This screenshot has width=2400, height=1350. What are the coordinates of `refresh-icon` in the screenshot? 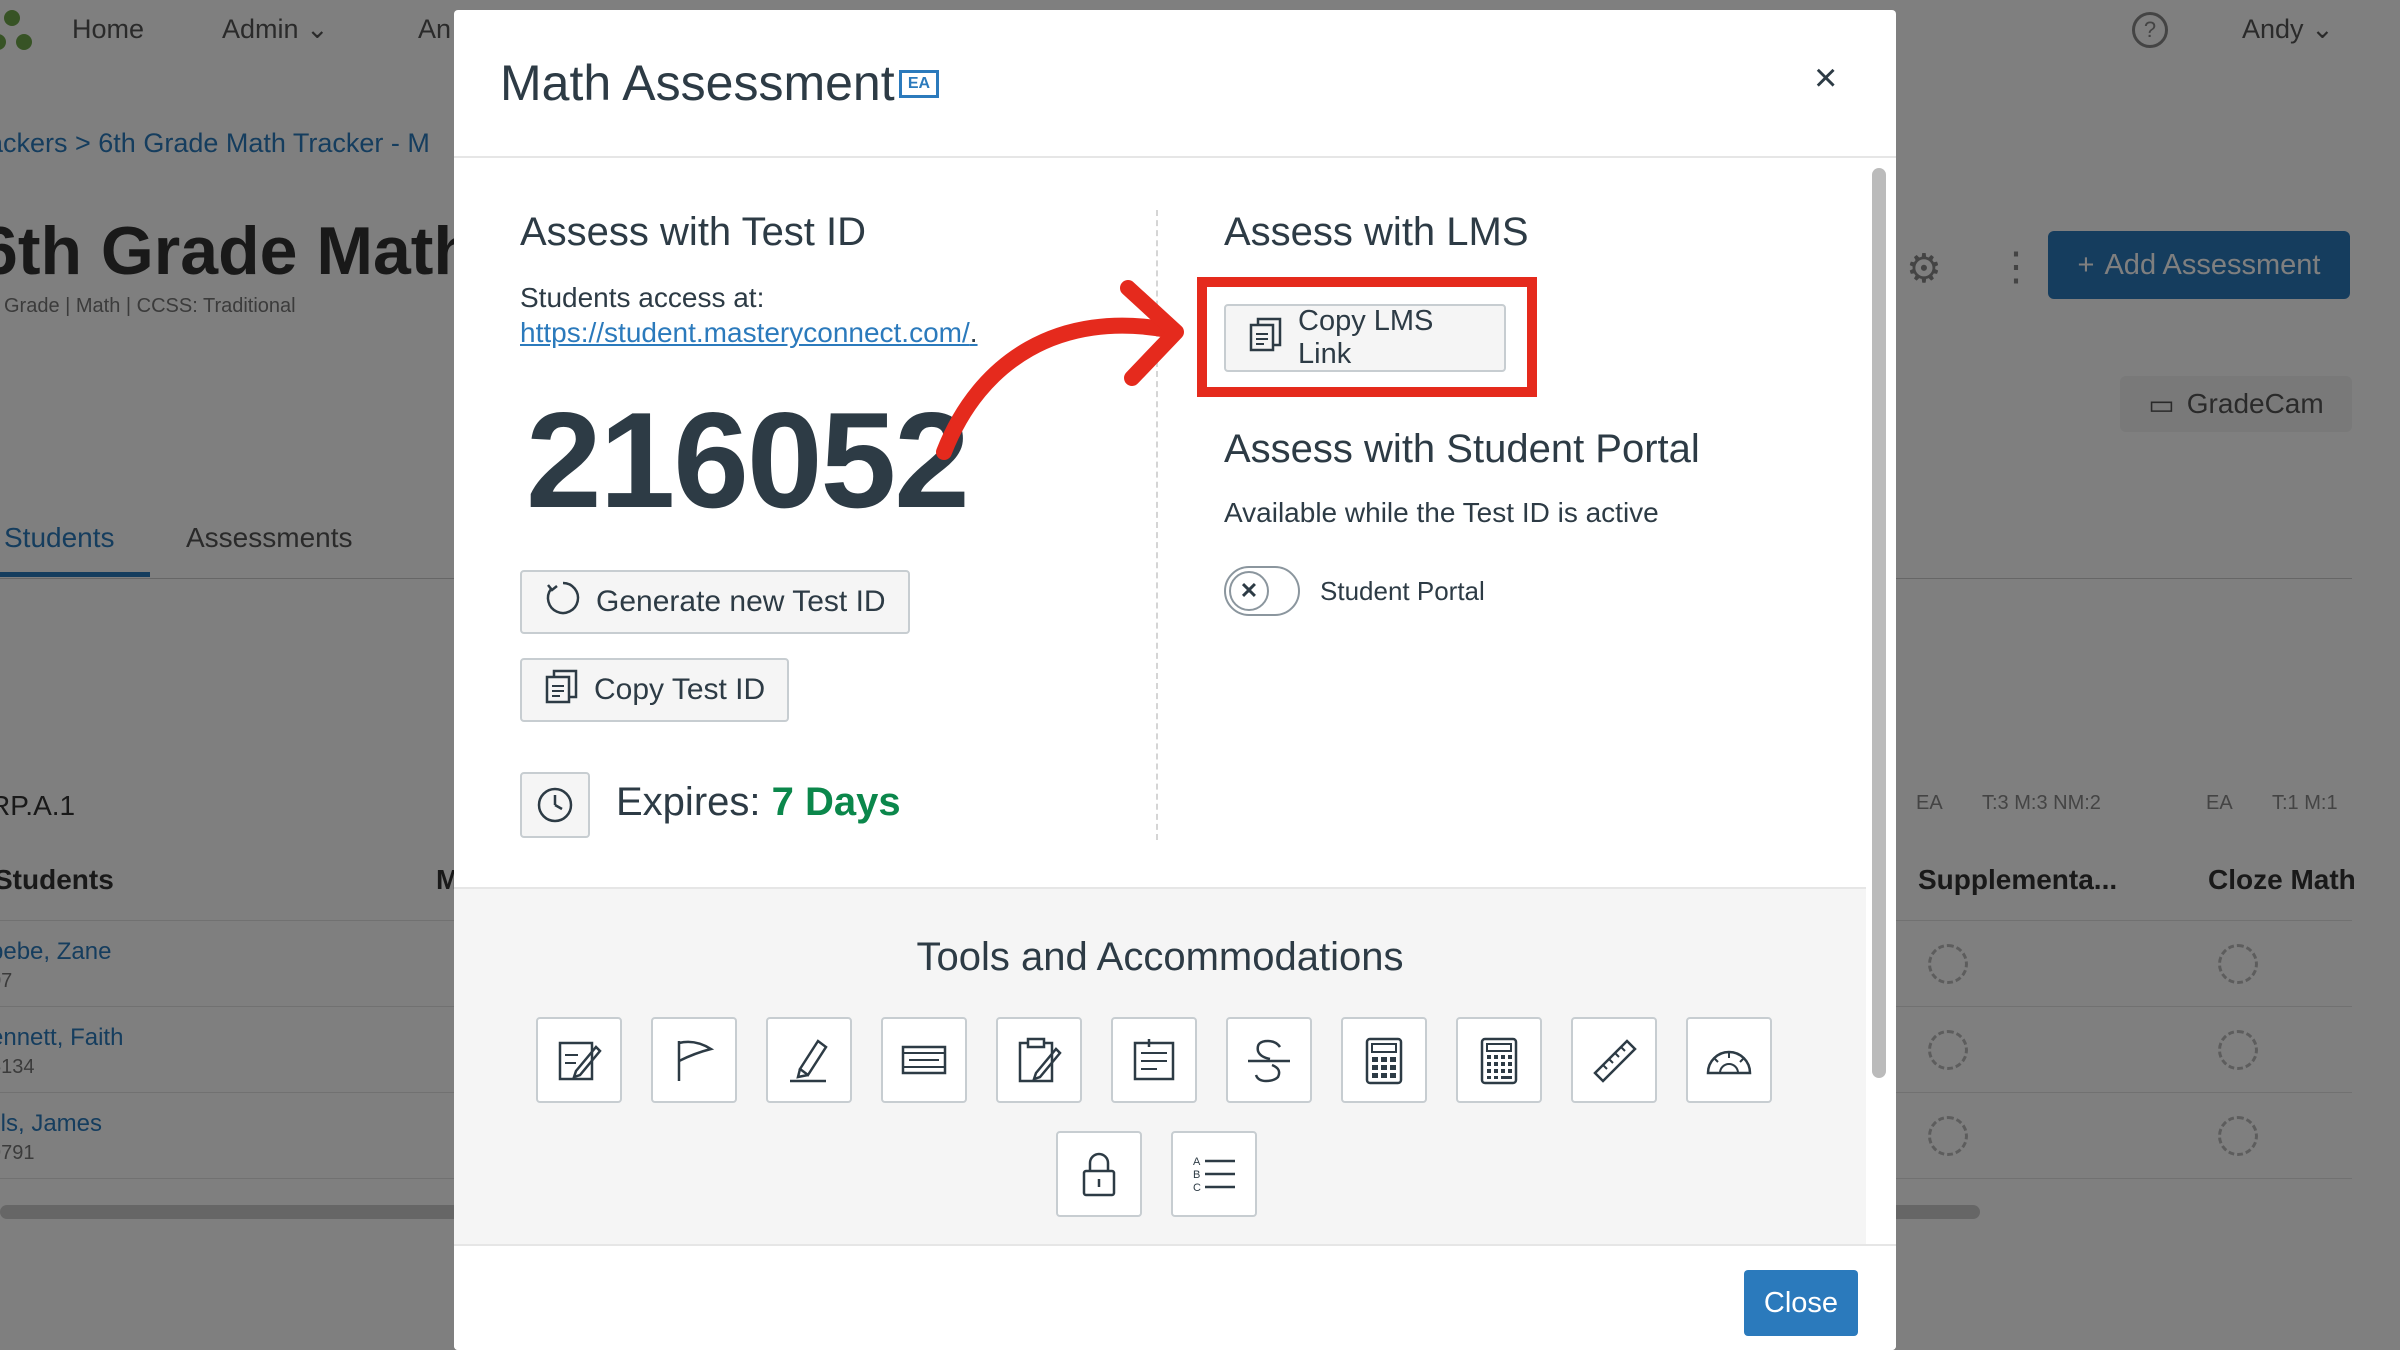 It's located at (563, 602).